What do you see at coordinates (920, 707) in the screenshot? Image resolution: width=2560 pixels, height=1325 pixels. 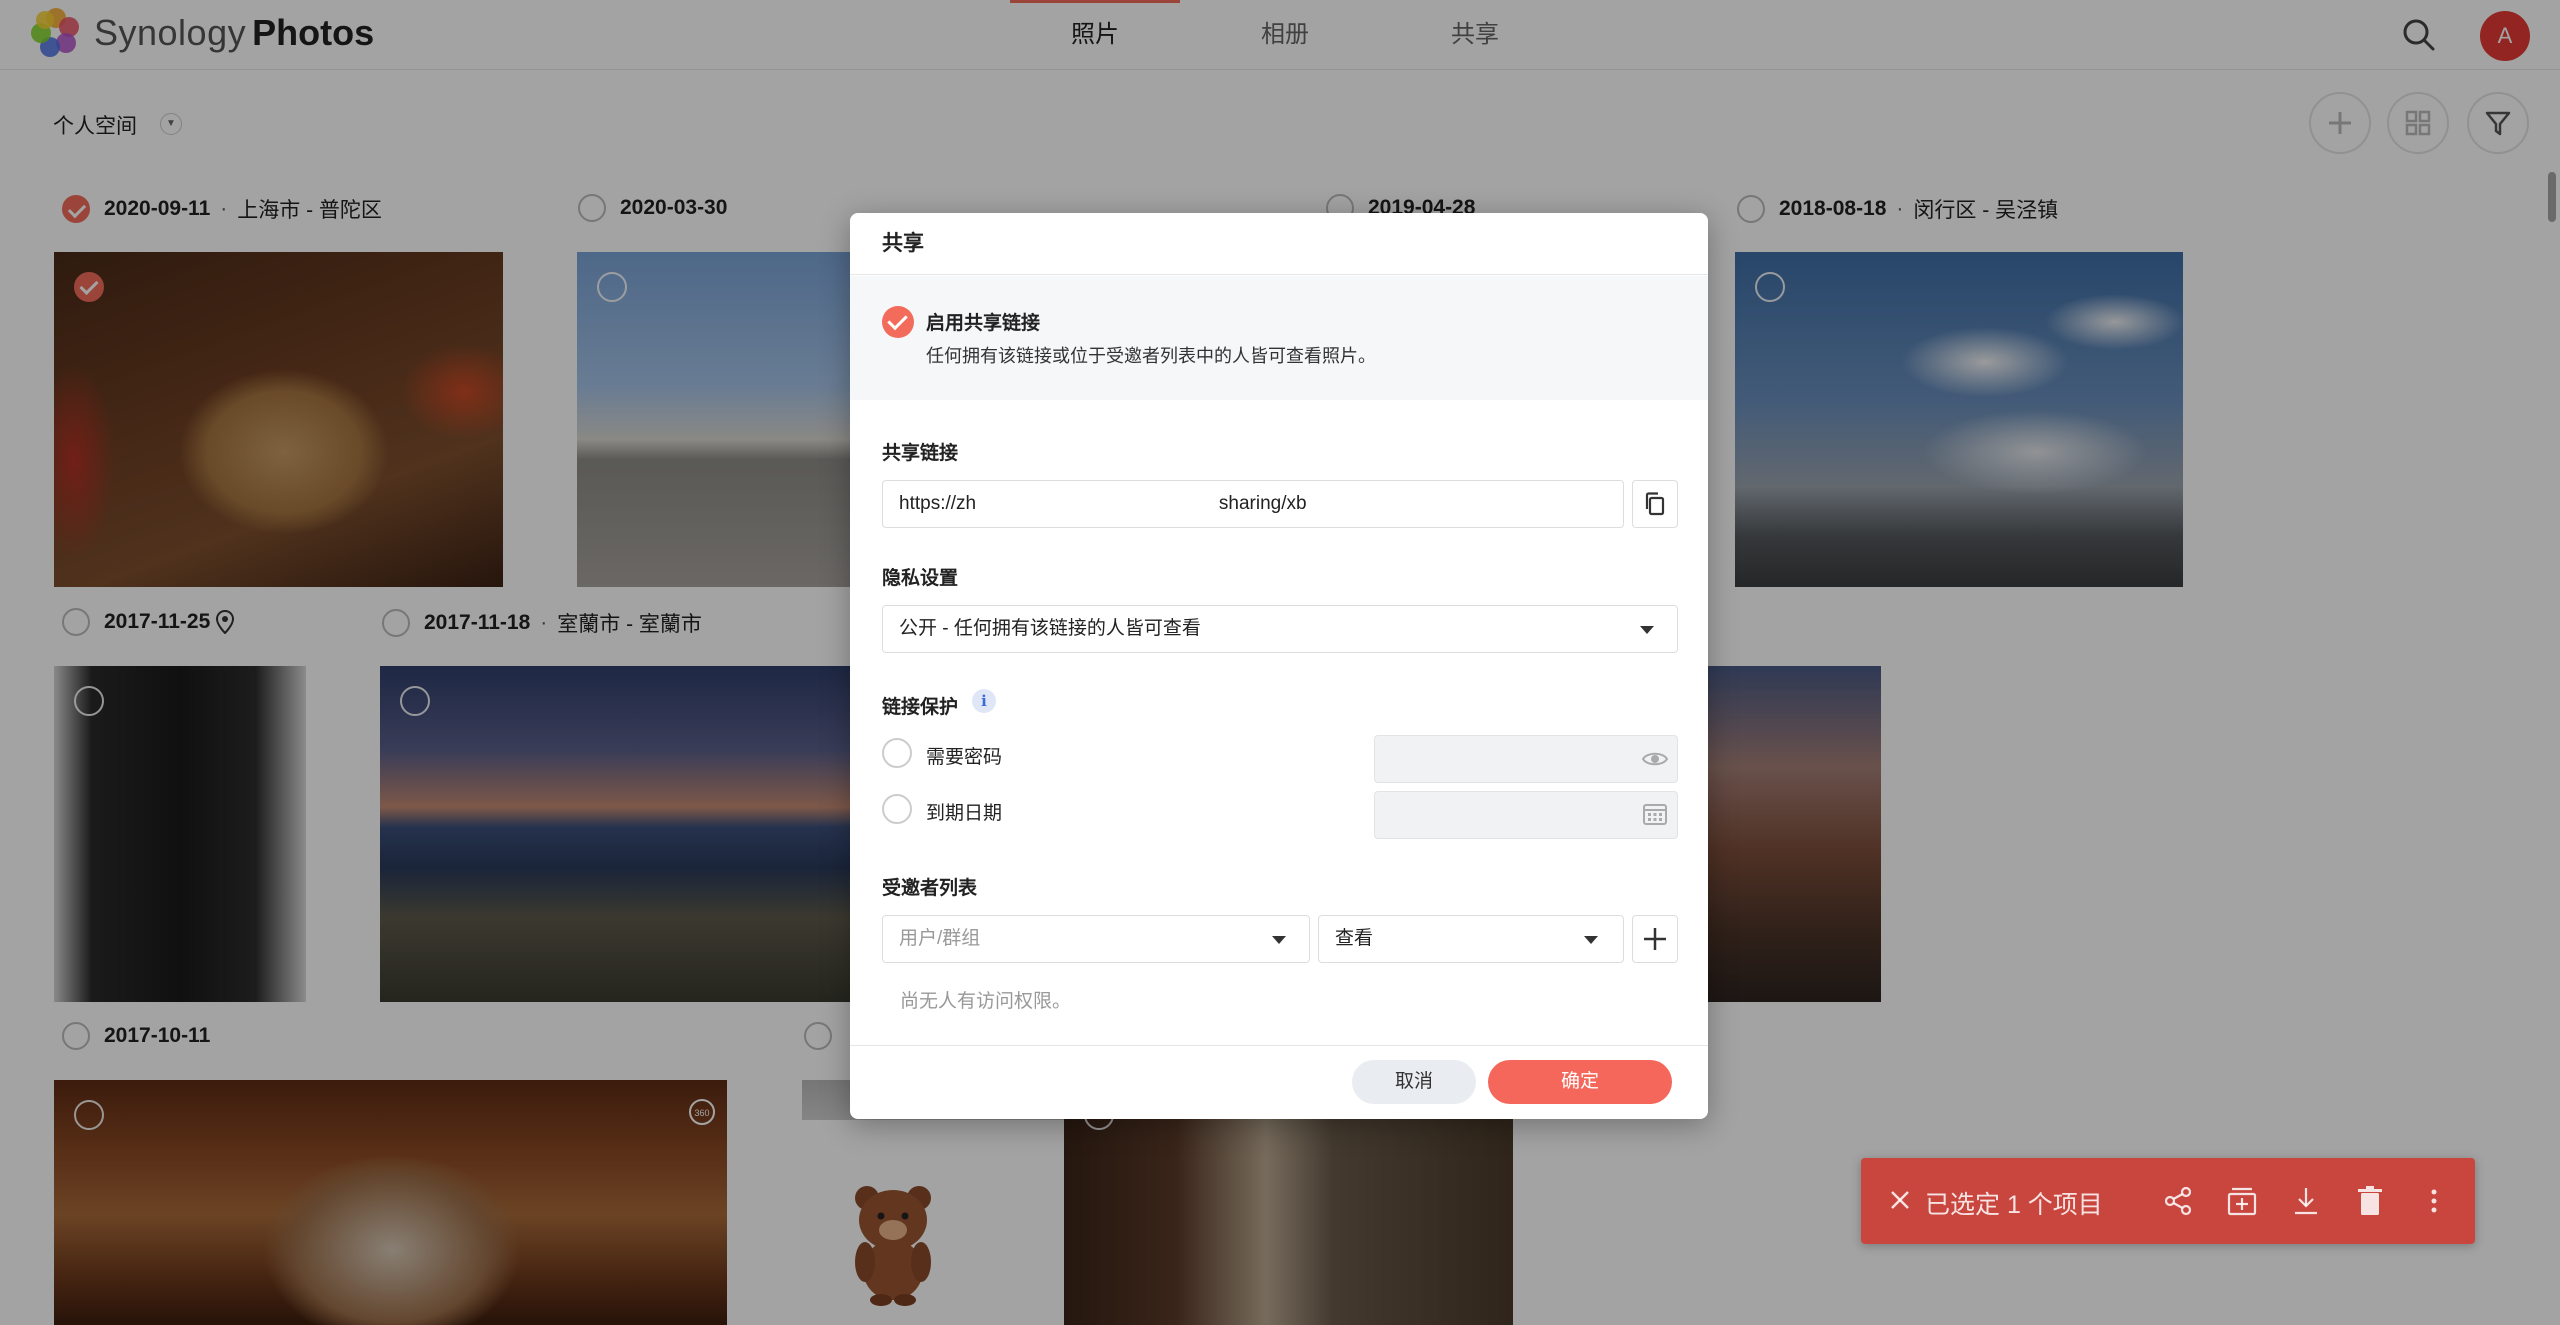 I see `link-protection-label: 链接保护` at bounding box center [920, 707].